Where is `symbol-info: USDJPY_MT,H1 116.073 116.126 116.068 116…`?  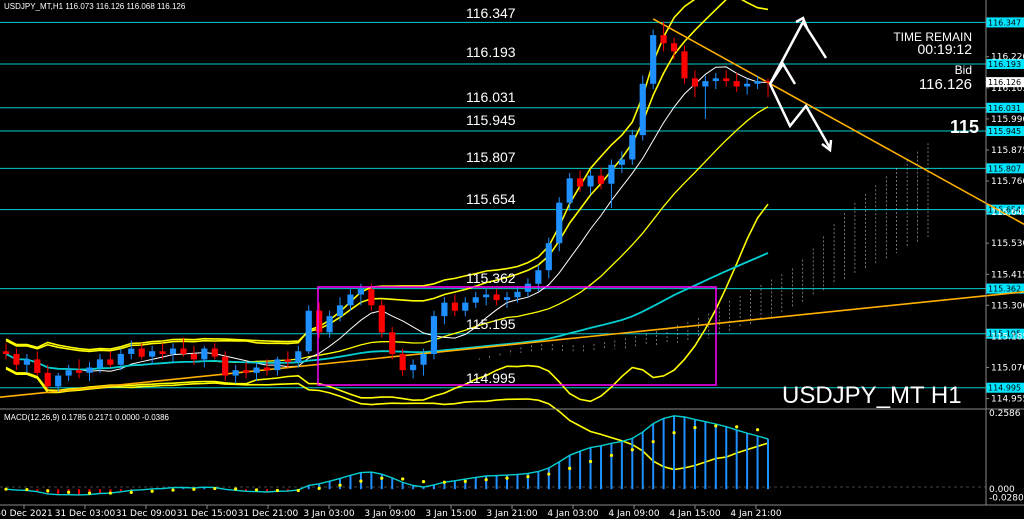 symbol-info: USDJPY_MT,H1 116.073 116.126 116.068 116… is located at coordinates (95, 6).